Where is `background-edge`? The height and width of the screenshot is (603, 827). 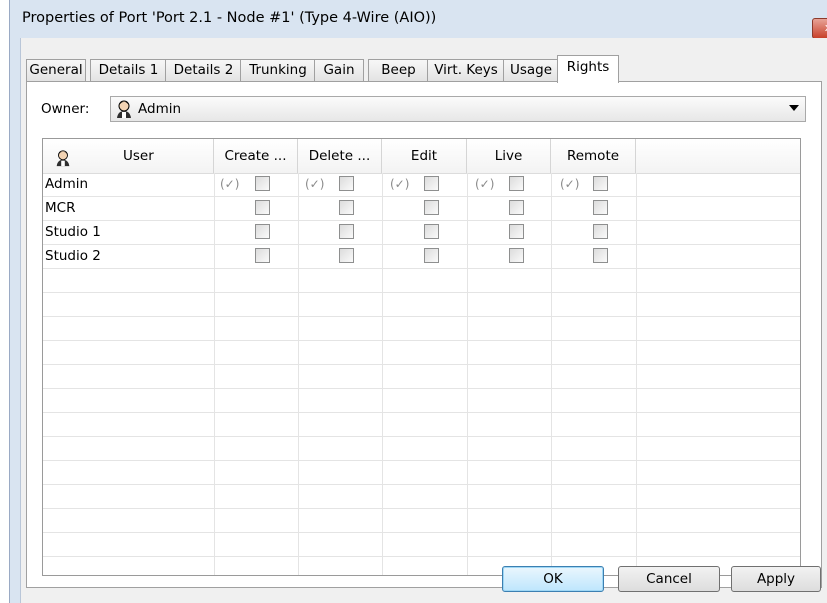 background-edge is located at coordinates (4, 301).